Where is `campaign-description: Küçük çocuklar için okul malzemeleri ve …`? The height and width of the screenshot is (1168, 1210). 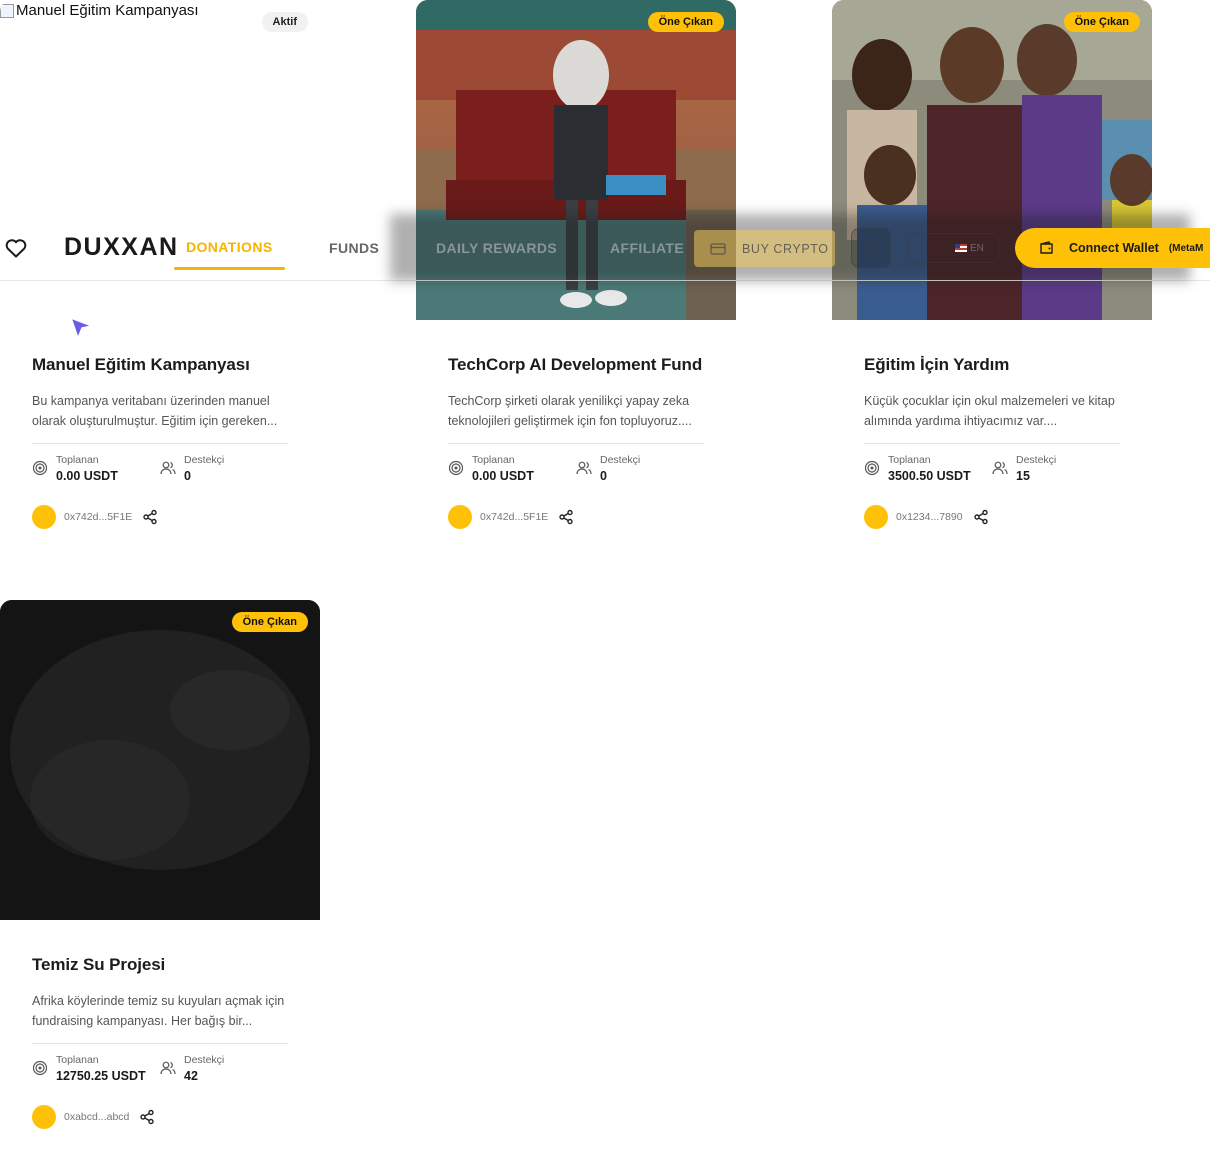 campaign-description: Küçük çocuklar için okul malzemeleri ve … is located at coordinates (989, 411).